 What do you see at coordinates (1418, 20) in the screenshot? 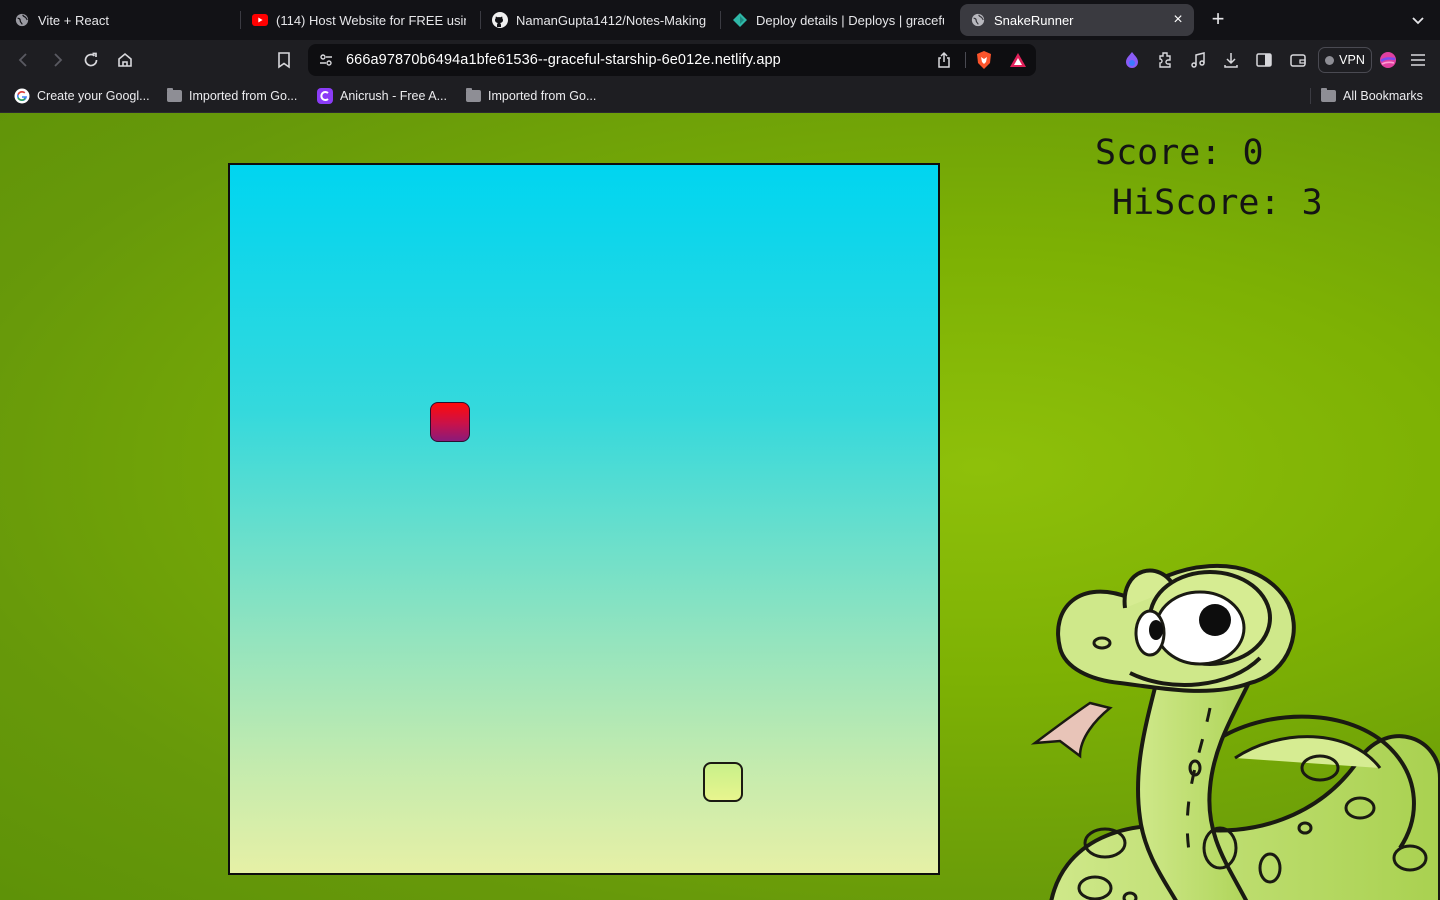
I see `tab-list-chevron-icon` at bounding box center [1418, 20].